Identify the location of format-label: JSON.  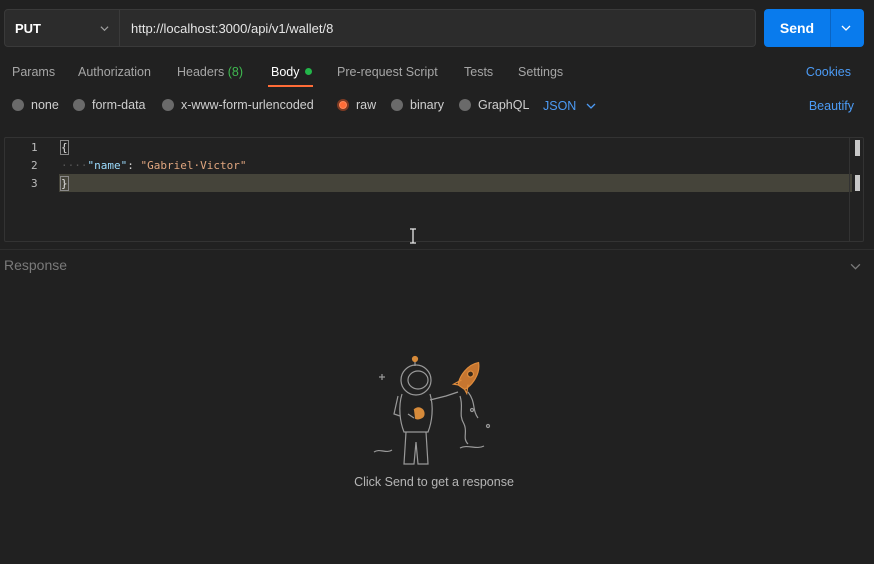
(560, 106).